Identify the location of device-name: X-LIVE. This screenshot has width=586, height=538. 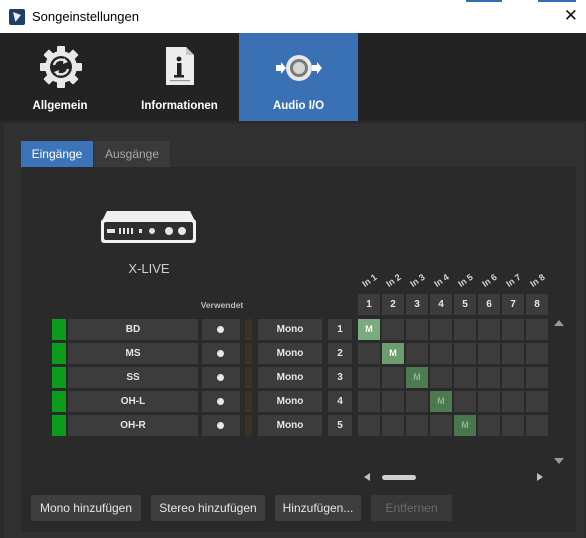
(149, 268).